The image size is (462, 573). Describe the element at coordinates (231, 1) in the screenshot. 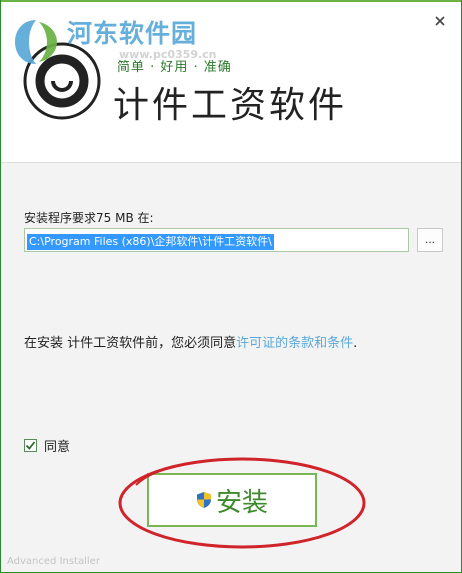

I see `title-accent-strip` at that location.